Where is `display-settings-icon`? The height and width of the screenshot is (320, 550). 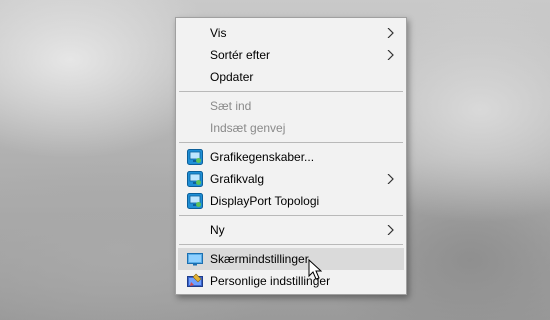 display-settings-icon is located at coordinates (195, 259).